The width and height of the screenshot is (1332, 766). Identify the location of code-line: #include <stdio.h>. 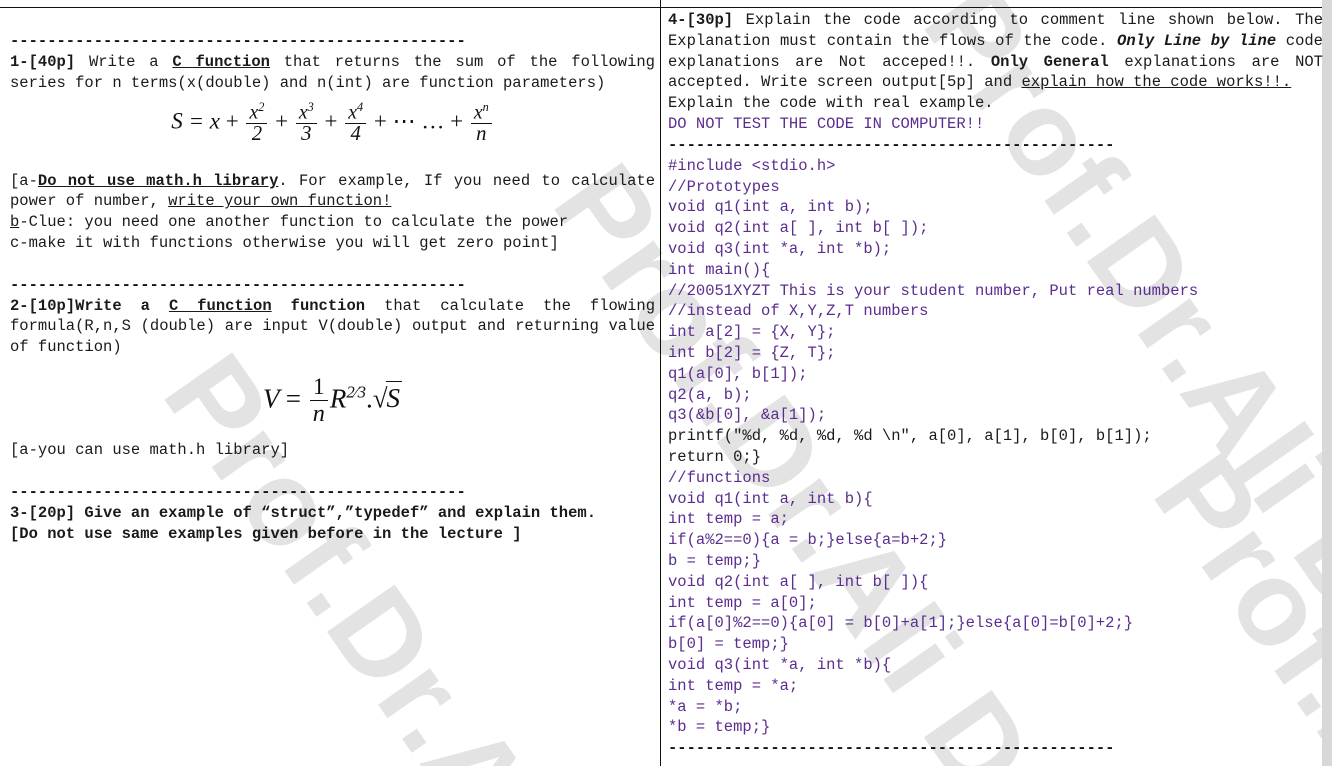
(752, 165).